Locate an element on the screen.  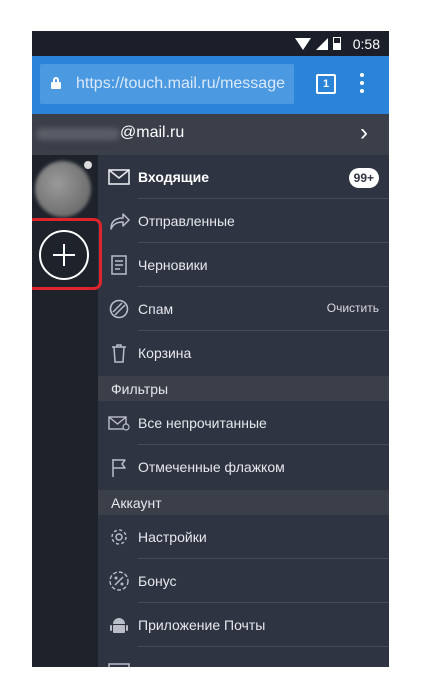
menu-item-sent: Отправленные is located at coordinates (243, 221).